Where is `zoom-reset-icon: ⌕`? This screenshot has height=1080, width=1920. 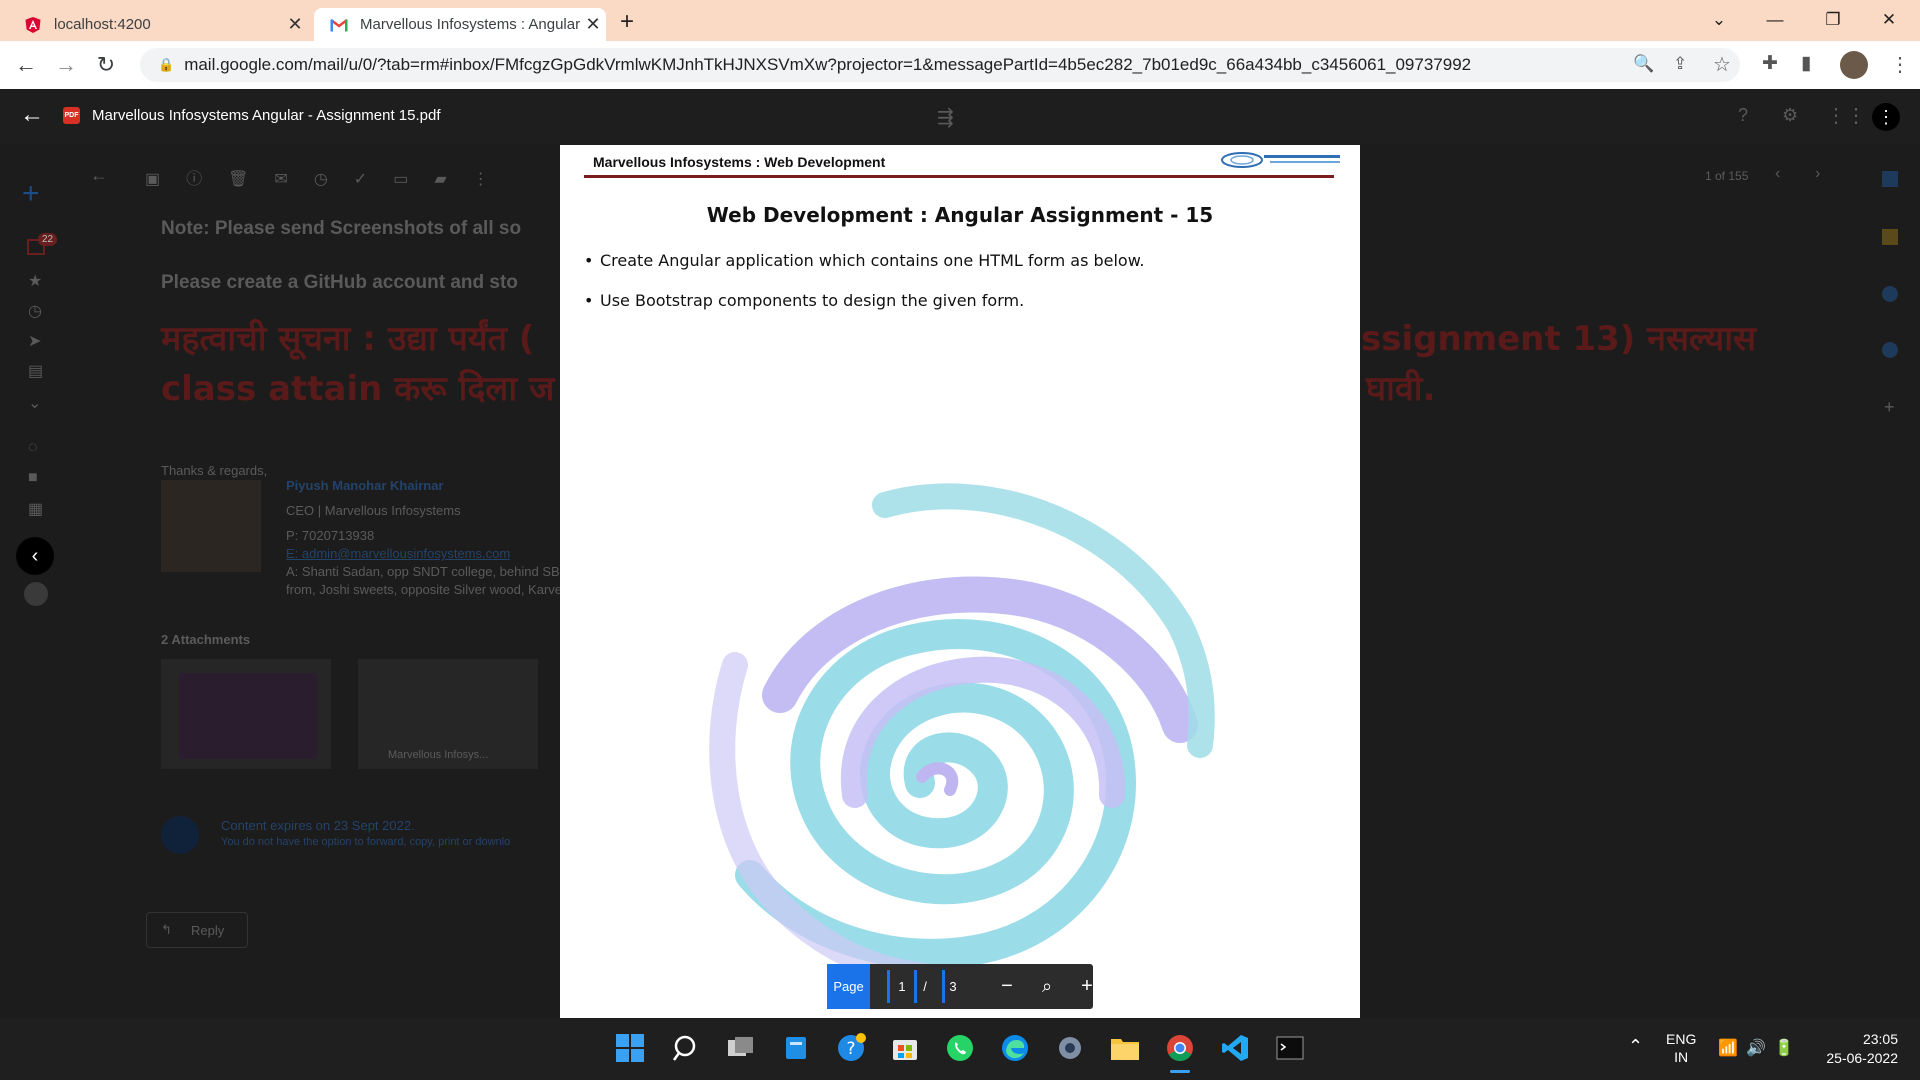 zoom-reset-icon: ⌕ is located at coordinates (1047, 986).